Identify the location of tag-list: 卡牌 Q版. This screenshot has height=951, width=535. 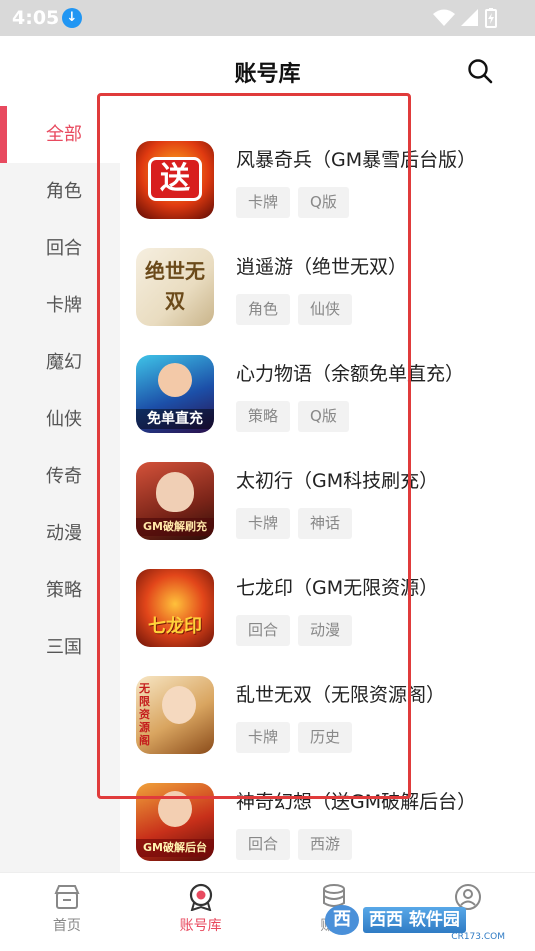
(292, 202).